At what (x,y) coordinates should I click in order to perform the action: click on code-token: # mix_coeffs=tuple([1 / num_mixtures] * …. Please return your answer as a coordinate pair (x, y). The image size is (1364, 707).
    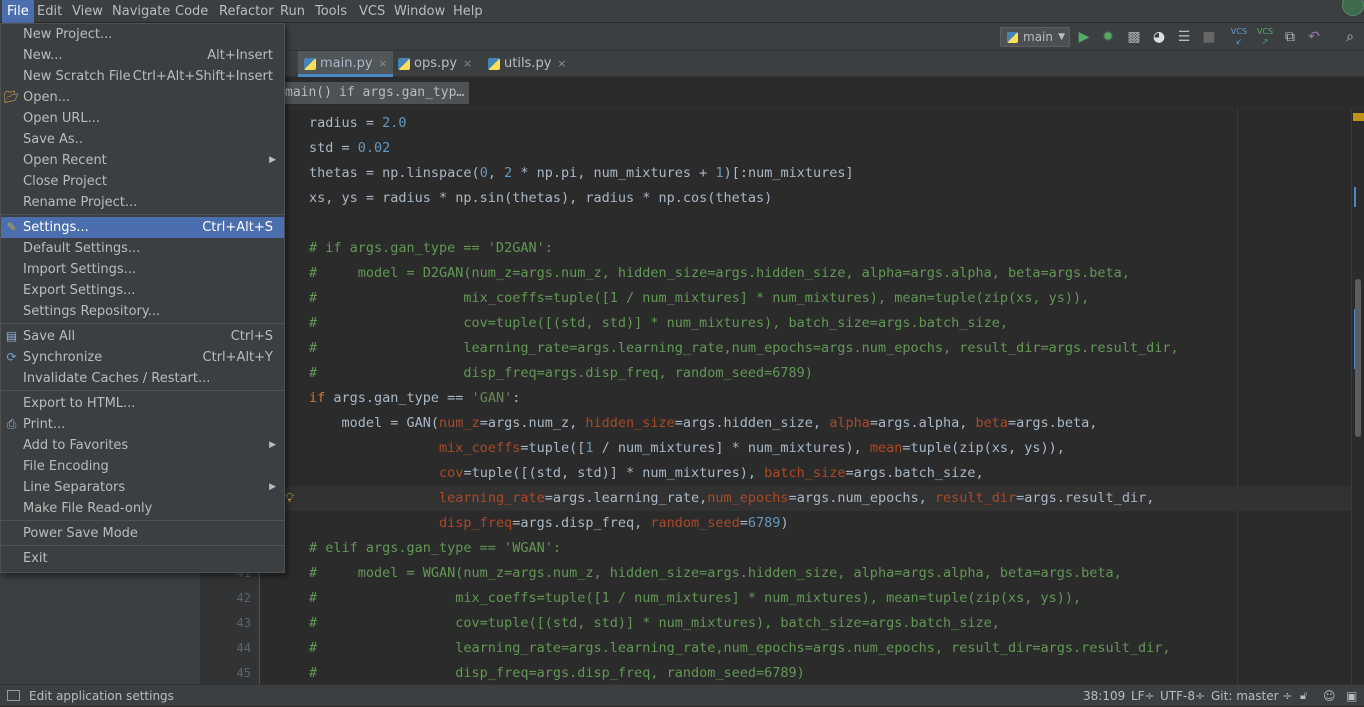
    Looking at the image, I should click on (699, 298).